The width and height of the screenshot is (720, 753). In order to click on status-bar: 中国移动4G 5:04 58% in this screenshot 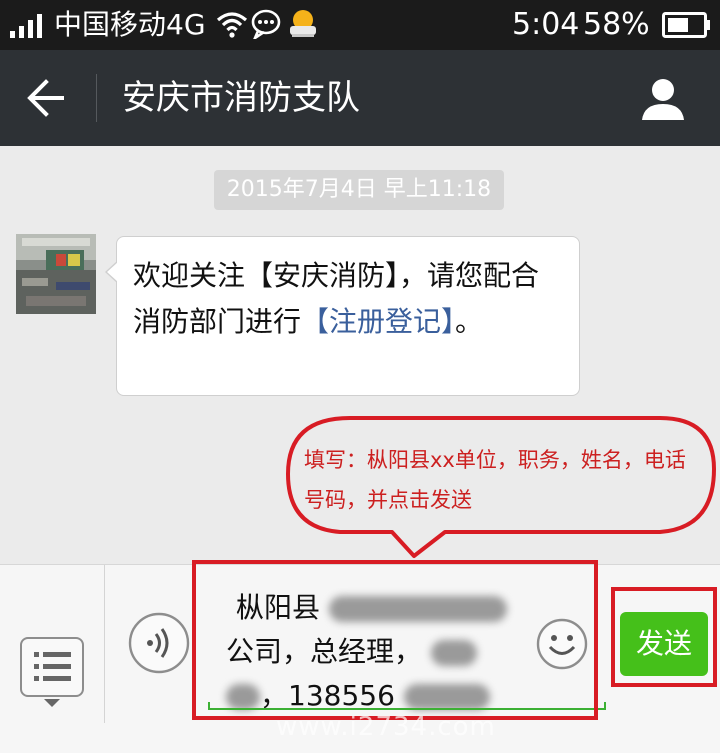, I will do `click(360, 25)`.